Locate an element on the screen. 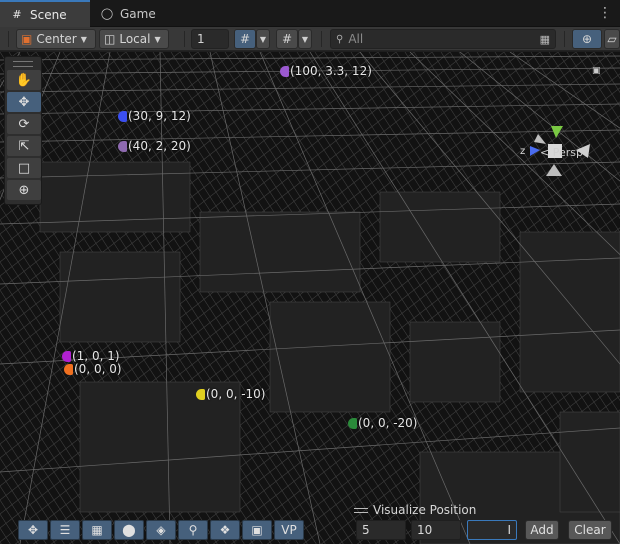 The image size is (620, 544). y-axis-cone is located at coordinates (557, 132).